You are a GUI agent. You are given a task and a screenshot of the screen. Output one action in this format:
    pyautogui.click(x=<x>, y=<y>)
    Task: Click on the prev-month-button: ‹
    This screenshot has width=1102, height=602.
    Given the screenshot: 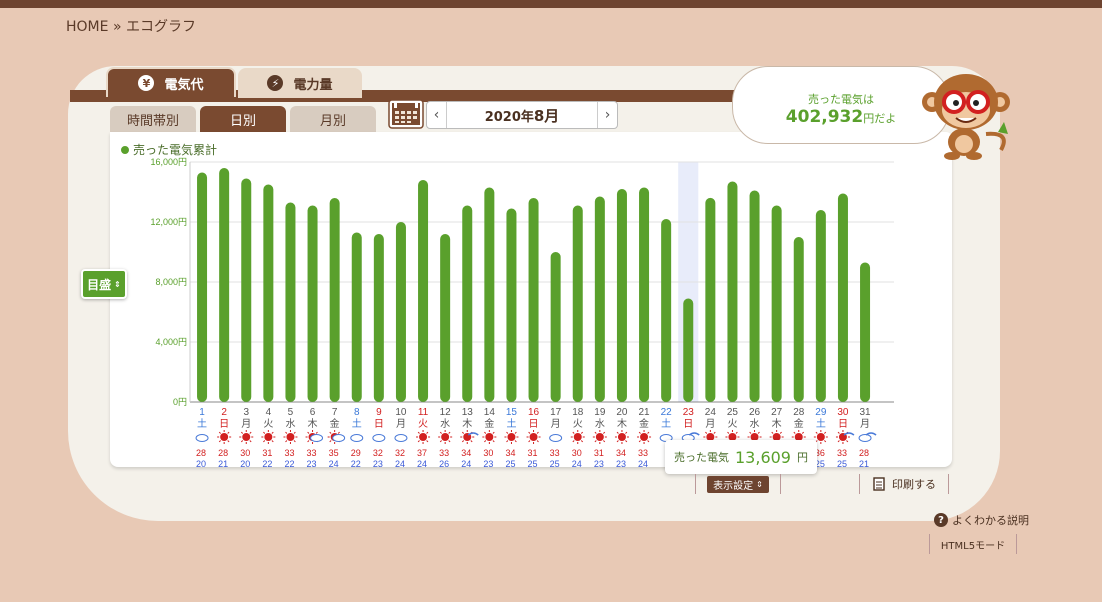 What is the action you would take?
    pyautogui.click(x=437, y=115)
    